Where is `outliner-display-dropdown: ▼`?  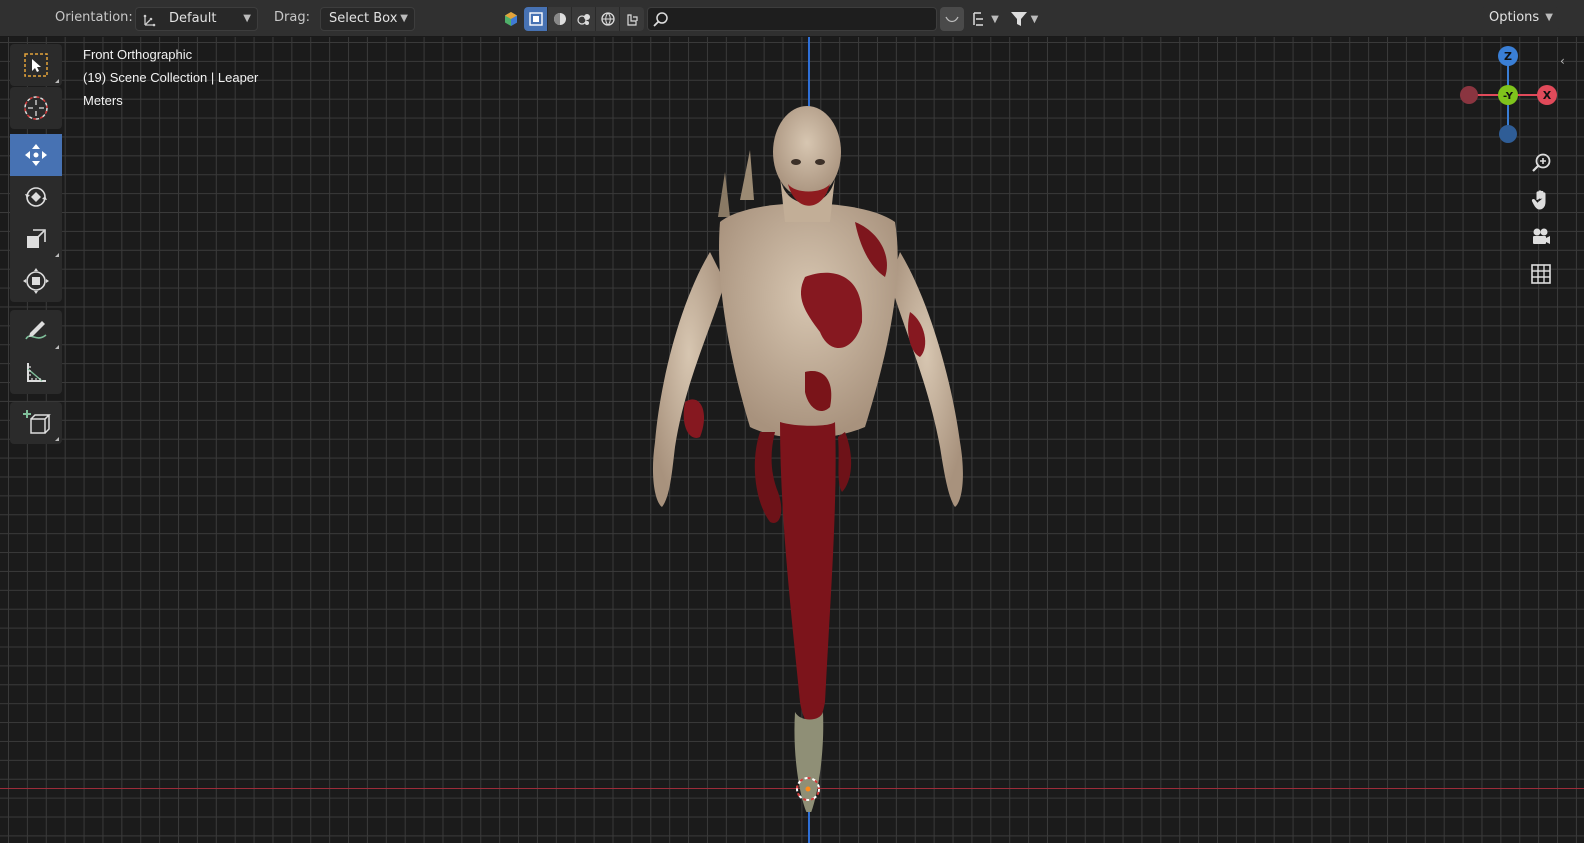
outliner-display-dropdown: ▼ is located at coordinates (985, 19).